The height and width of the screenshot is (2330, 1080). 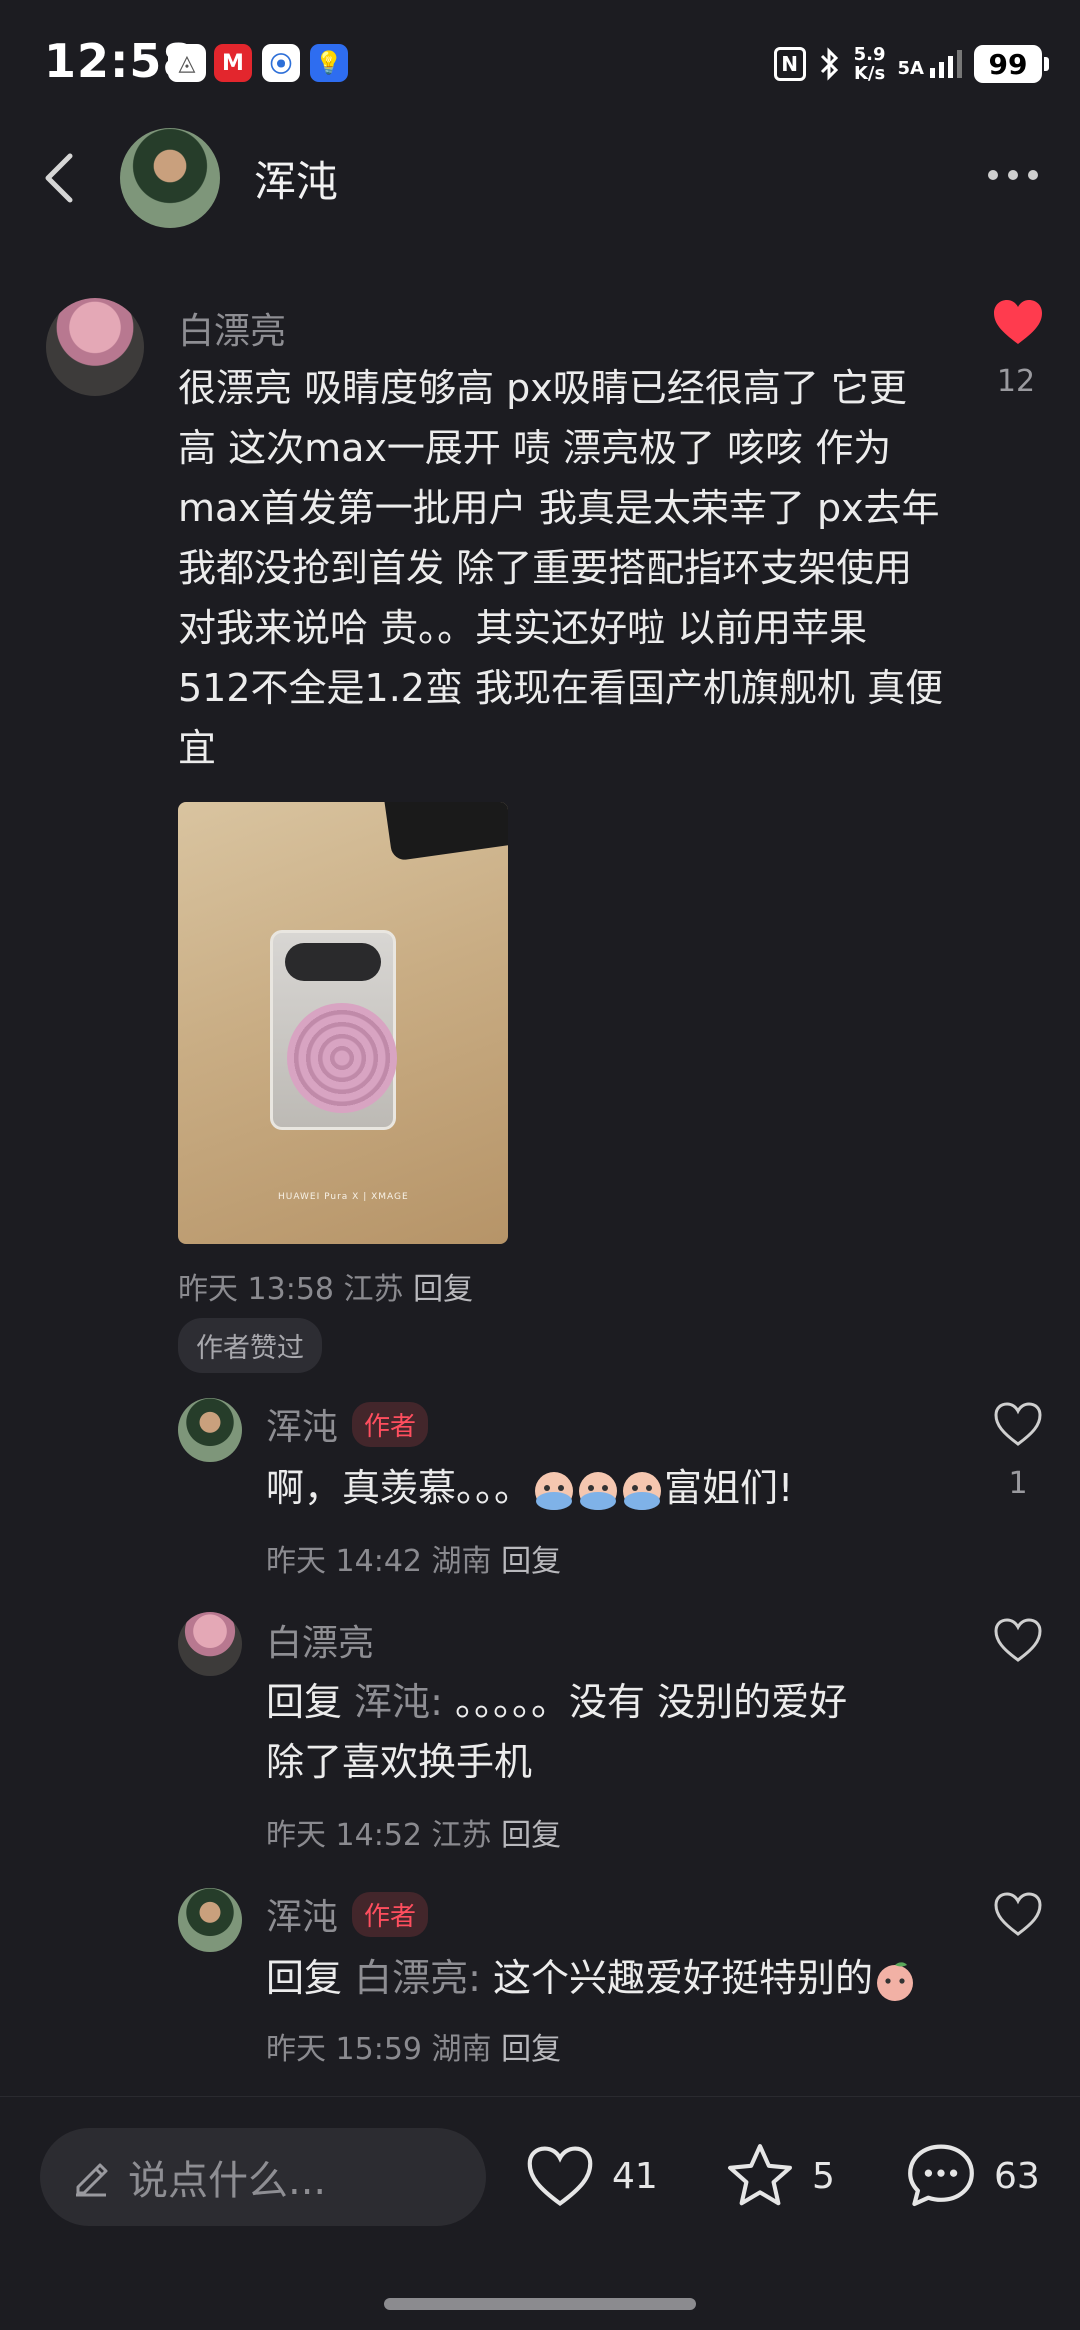 I want to click on reply-text: 回复 浑沌: 。。。。。没有 没别的爱好 除了喜欢换手机, so click(x=557, y=1732).